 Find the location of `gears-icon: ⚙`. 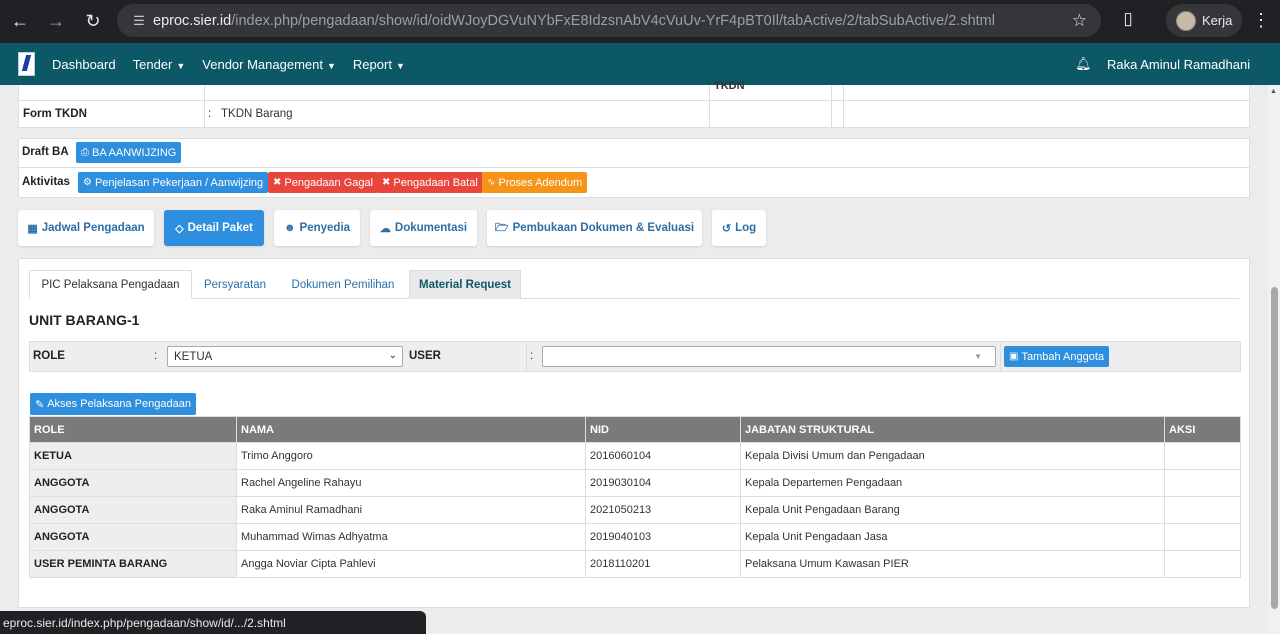

gears-icon: ⚙ is located at coordinates (87, 182).